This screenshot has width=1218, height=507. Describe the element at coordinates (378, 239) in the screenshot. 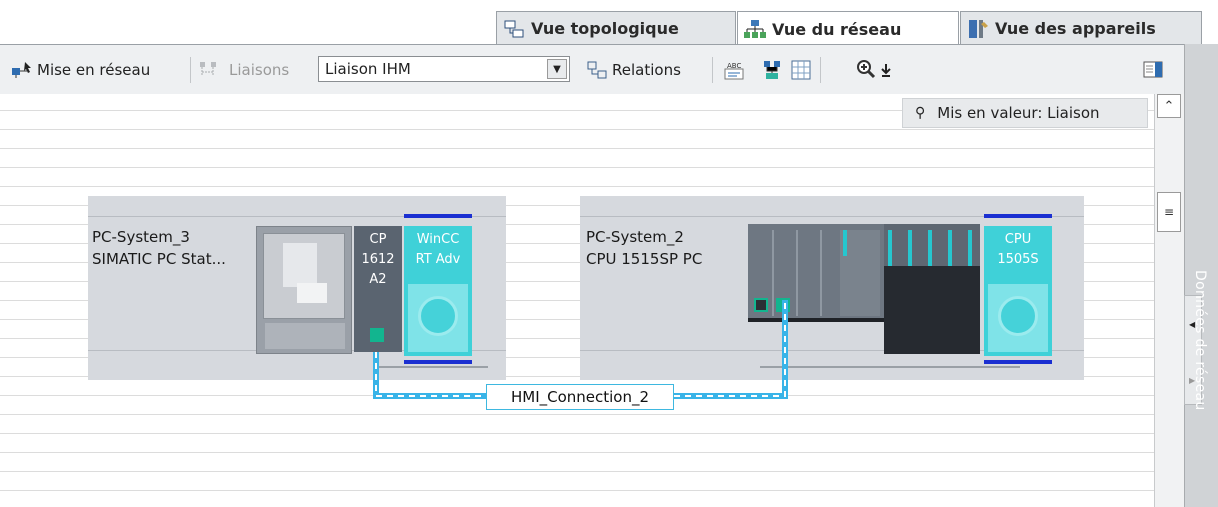

I see `cp-line-1: CP` at that location.